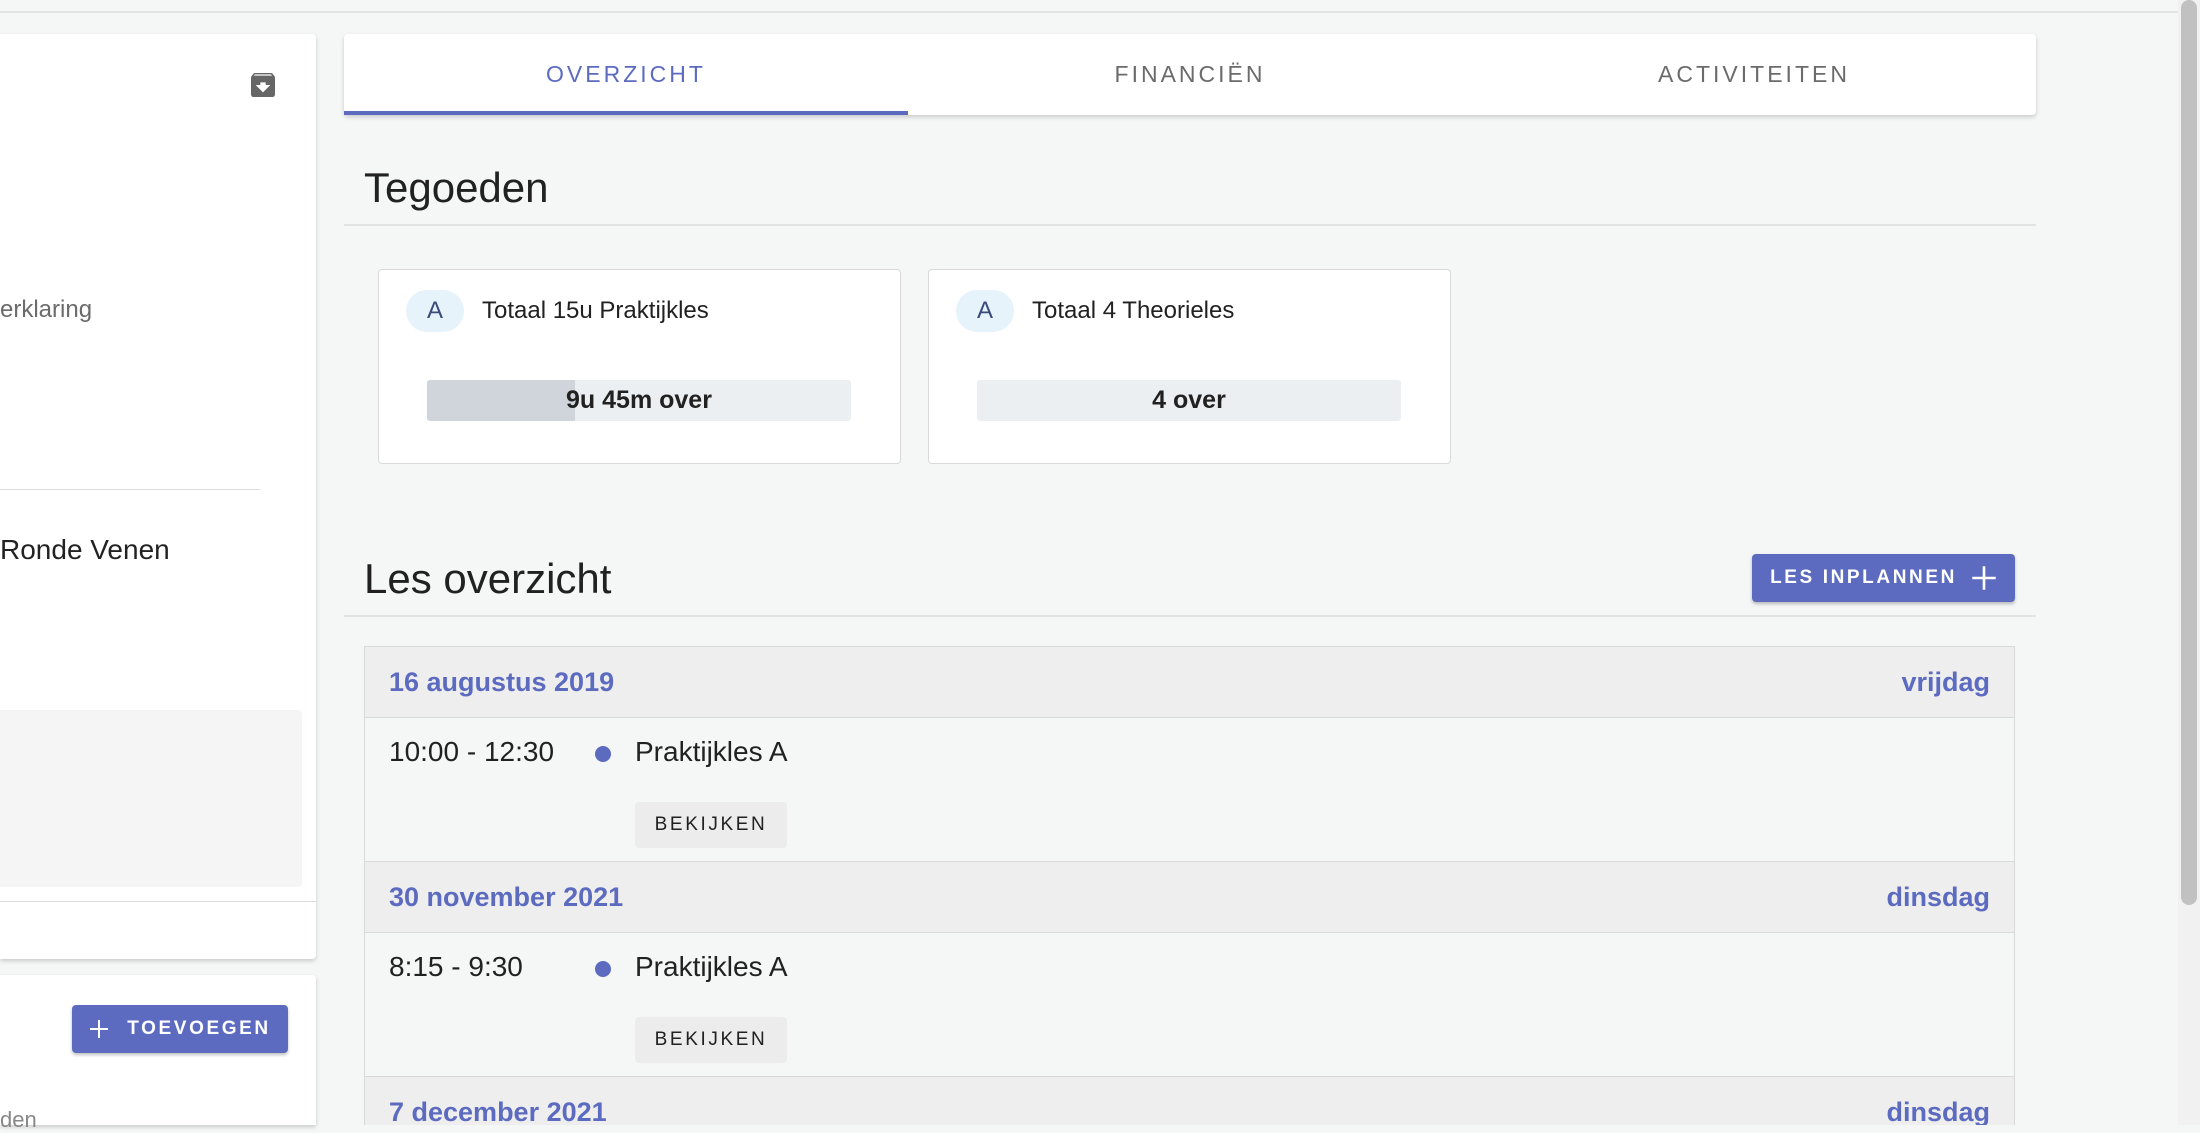 The image size is (2200, 1133). Describe the element at coordinates (1189, 897) in the screenshot. I see `day-header: 30 november 2021 dinsdag` at that location.